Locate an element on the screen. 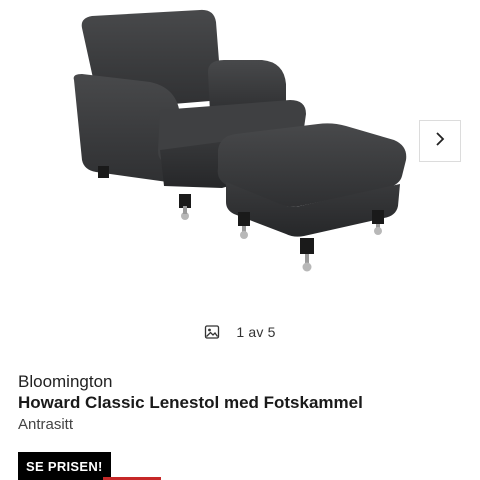 The height and width of the screenshot is (480, 480). next-image-button is located at coordinates (440, 141).